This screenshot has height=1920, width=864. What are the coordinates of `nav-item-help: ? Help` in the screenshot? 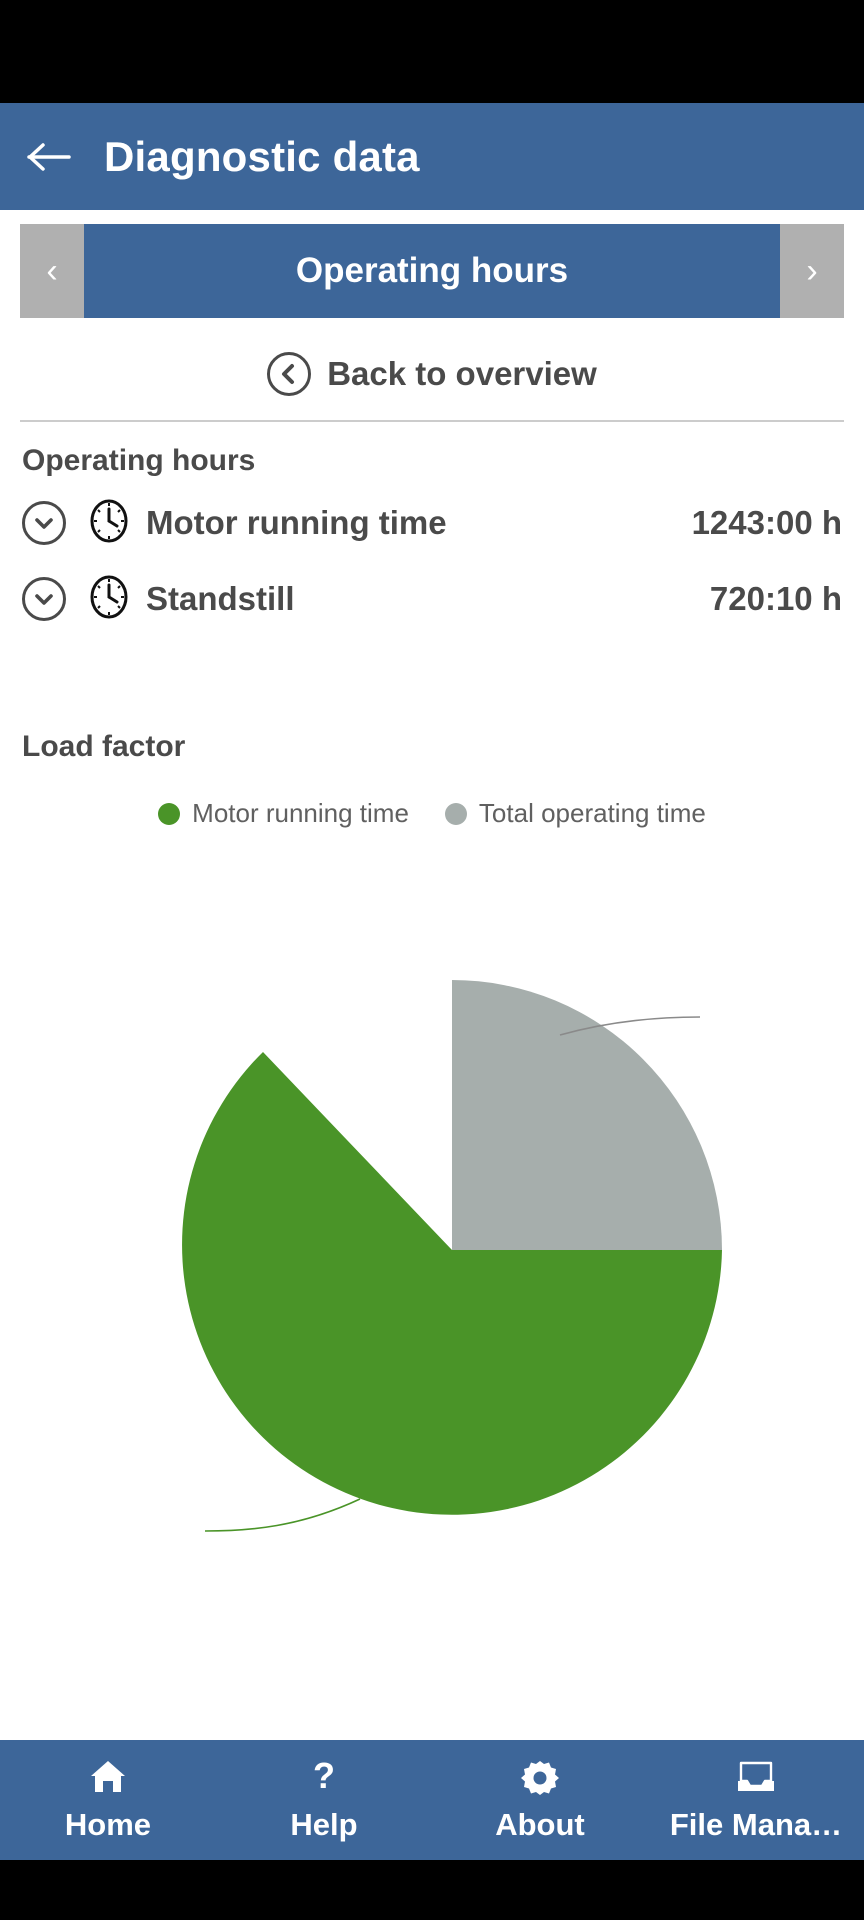 It's located at (324, 1800).